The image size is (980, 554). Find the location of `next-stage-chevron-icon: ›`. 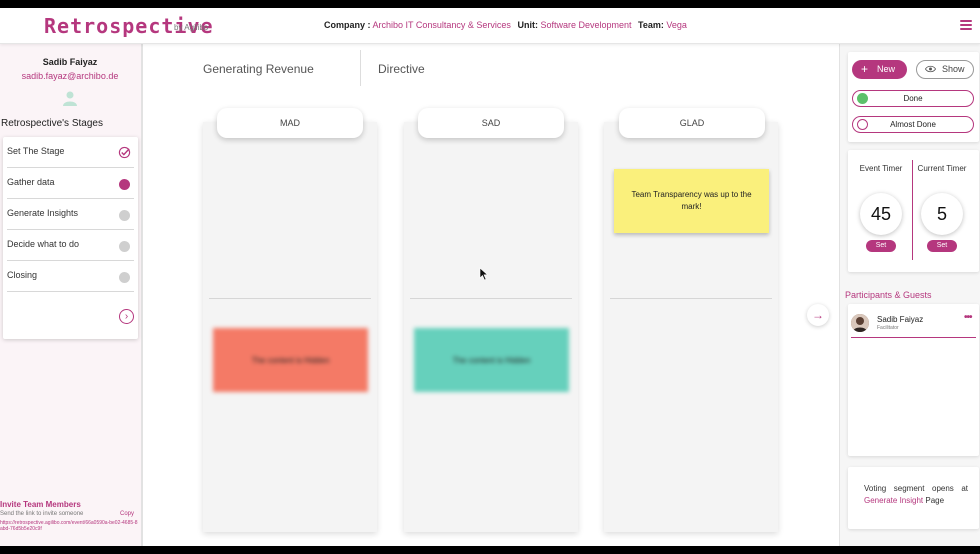

next-stage-chevron-icon: › is located at coordinates (126, 316).